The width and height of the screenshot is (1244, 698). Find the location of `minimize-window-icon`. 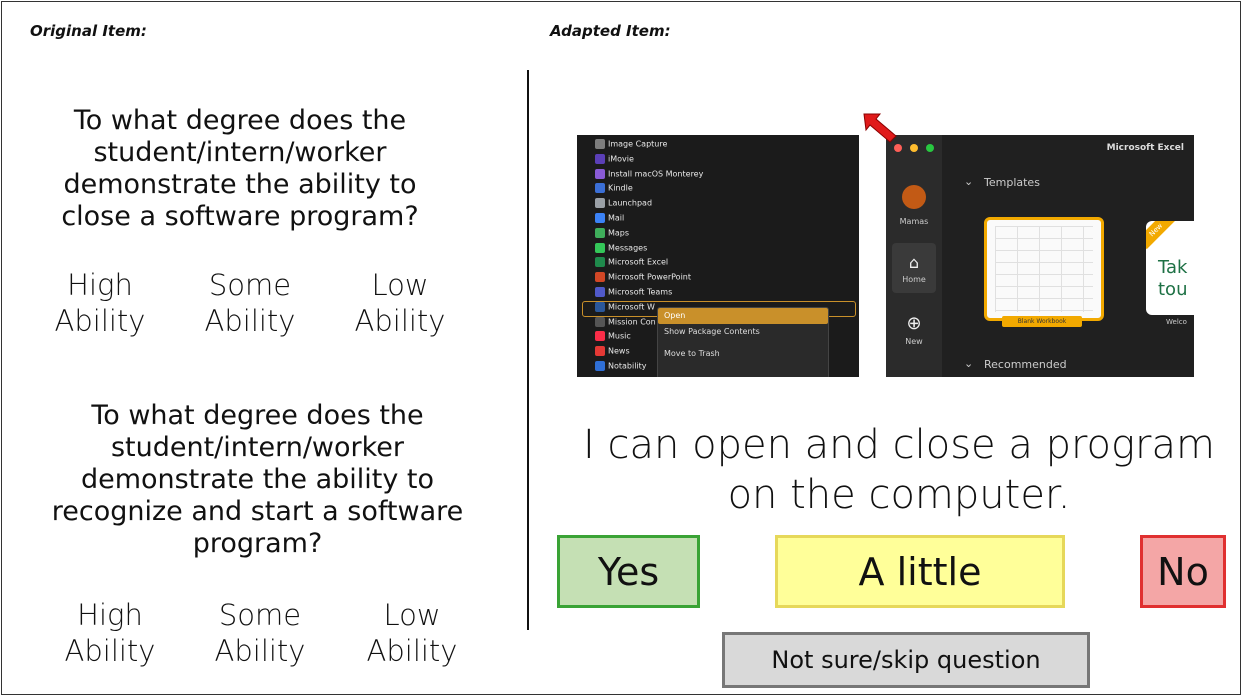

minimize-window-icon is located at coordinates (914, 148).